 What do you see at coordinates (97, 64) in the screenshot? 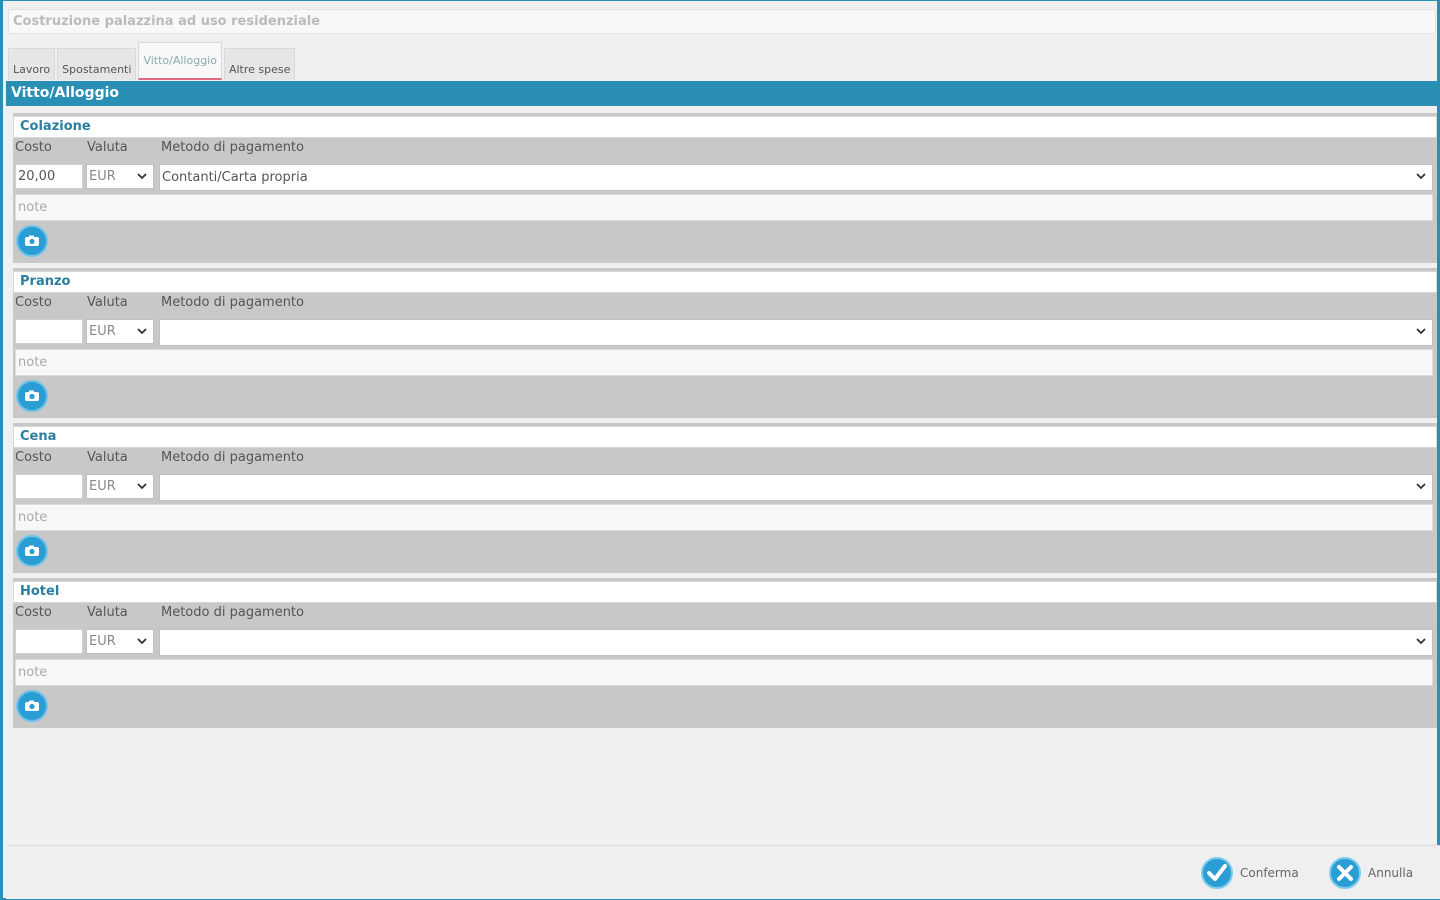
I see `tab-spostamenti: Spostamenti` at bounding box center [97, 64].